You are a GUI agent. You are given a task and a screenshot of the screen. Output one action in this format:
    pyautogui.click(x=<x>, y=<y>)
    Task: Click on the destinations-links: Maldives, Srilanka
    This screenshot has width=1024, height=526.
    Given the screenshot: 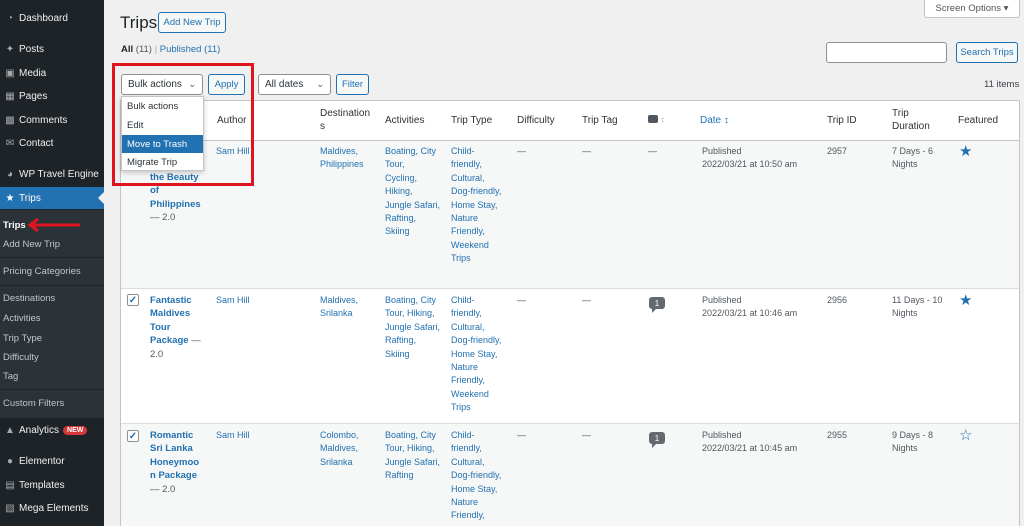 What is the action you would take?
    pyautogui.click(x=339, y=307)
    